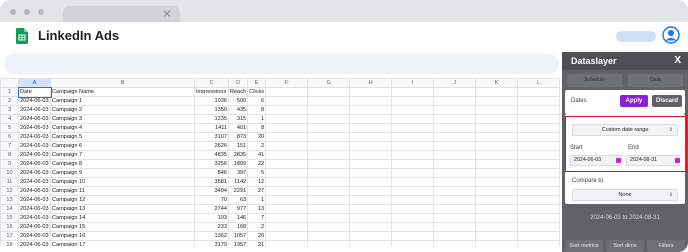  What do you see at coordinates (9, 83) in the screenshot?
I see `corner-cell` at bounding box center [9, 83].